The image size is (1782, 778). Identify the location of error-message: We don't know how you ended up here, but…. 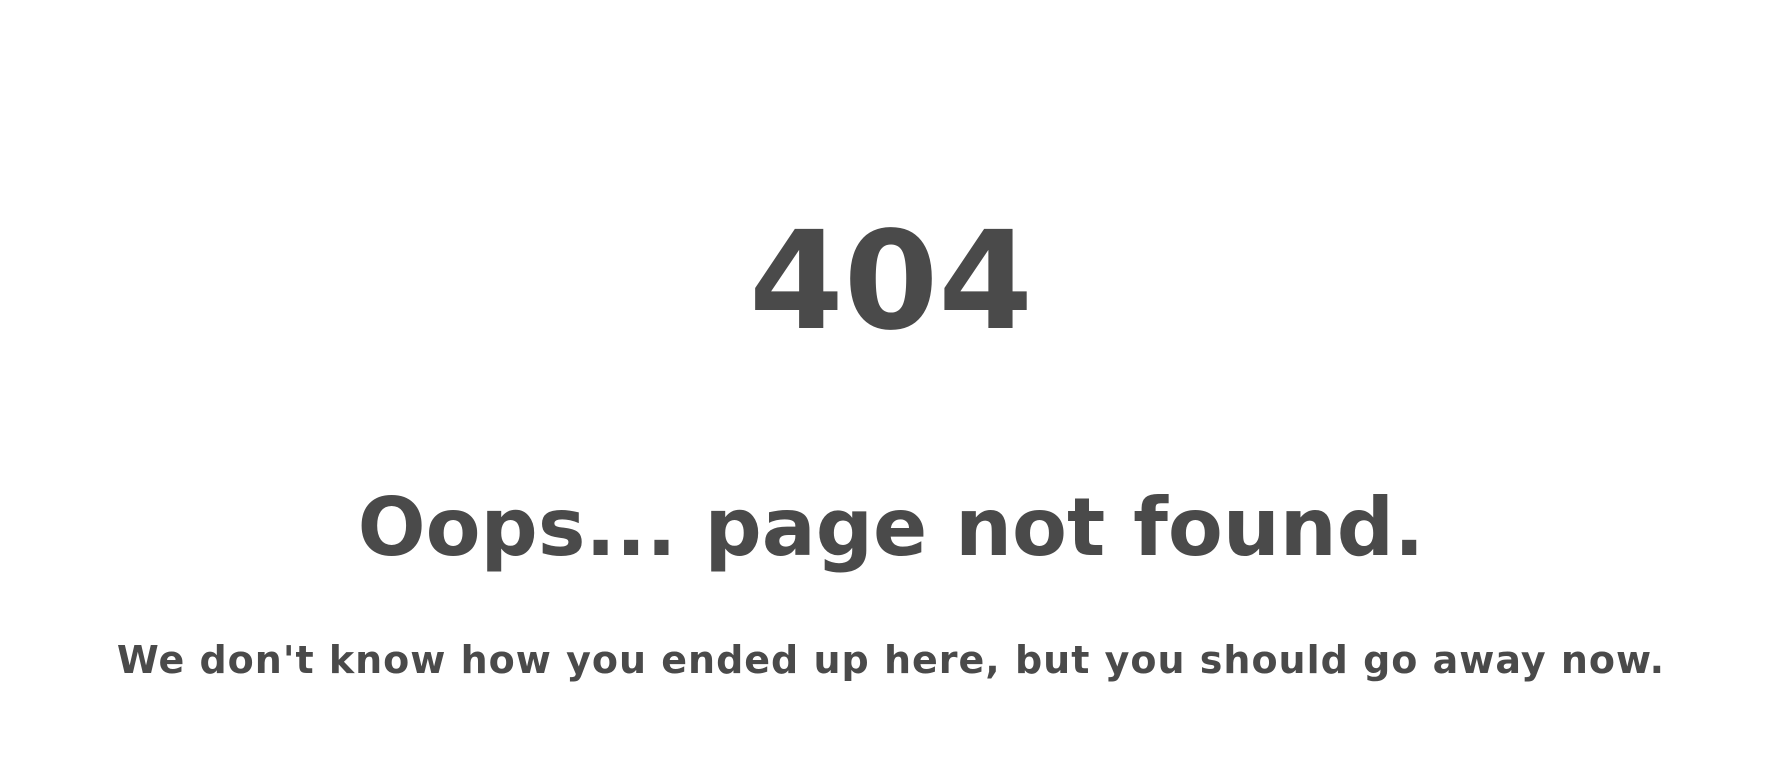
(891, 660).